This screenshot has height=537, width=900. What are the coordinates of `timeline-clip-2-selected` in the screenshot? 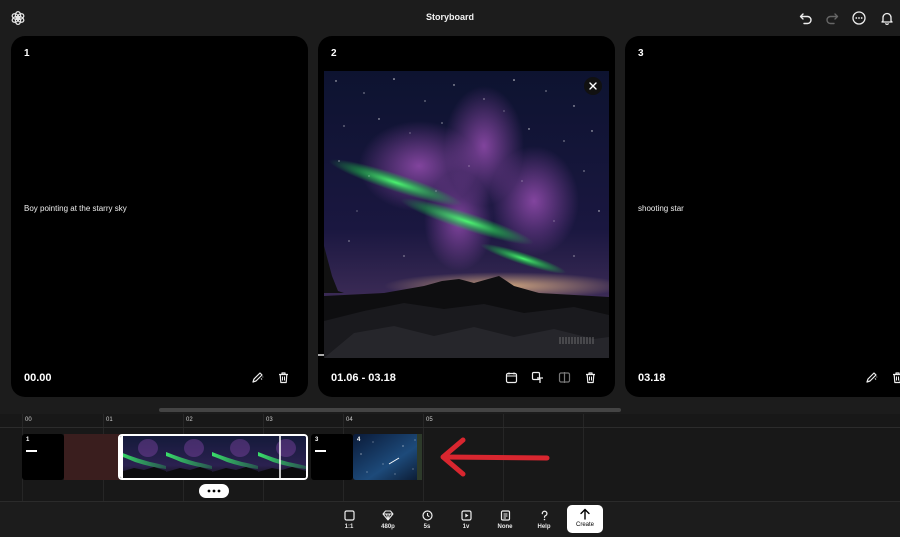 It's located at (213, 457).